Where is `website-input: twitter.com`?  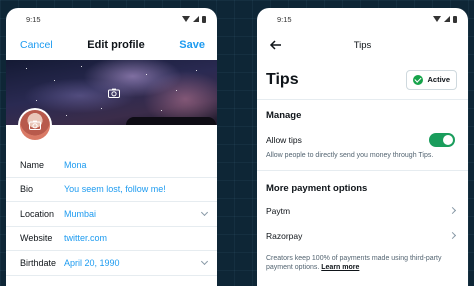
website-input: twitter.com is located at coordinates (135, 238).